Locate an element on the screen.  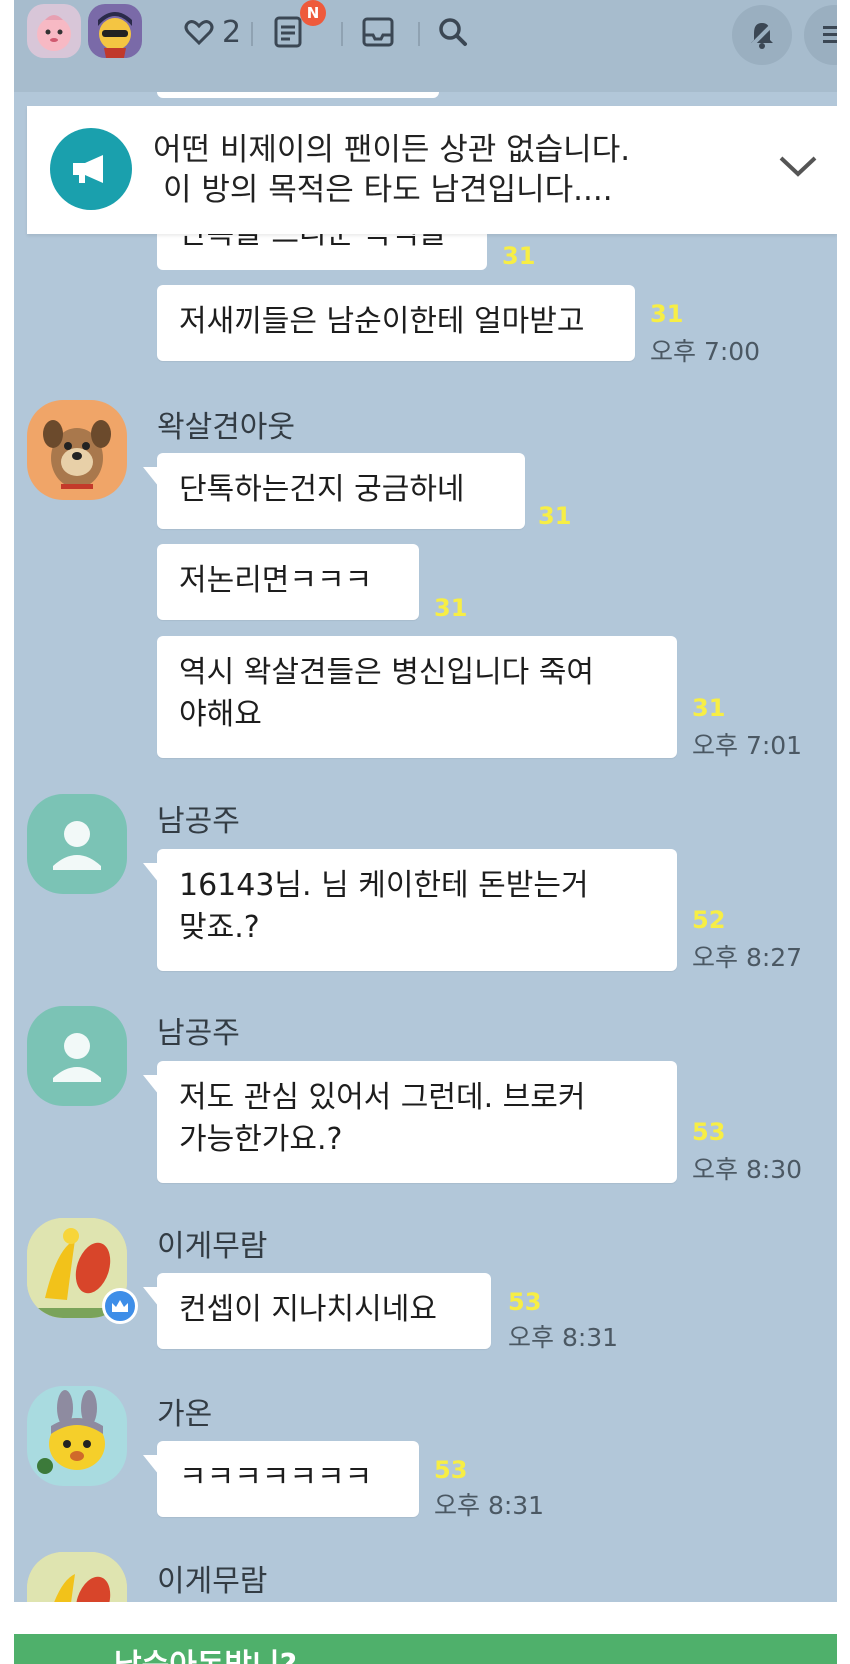
new-badge: N is located at coordinates (313, 13).